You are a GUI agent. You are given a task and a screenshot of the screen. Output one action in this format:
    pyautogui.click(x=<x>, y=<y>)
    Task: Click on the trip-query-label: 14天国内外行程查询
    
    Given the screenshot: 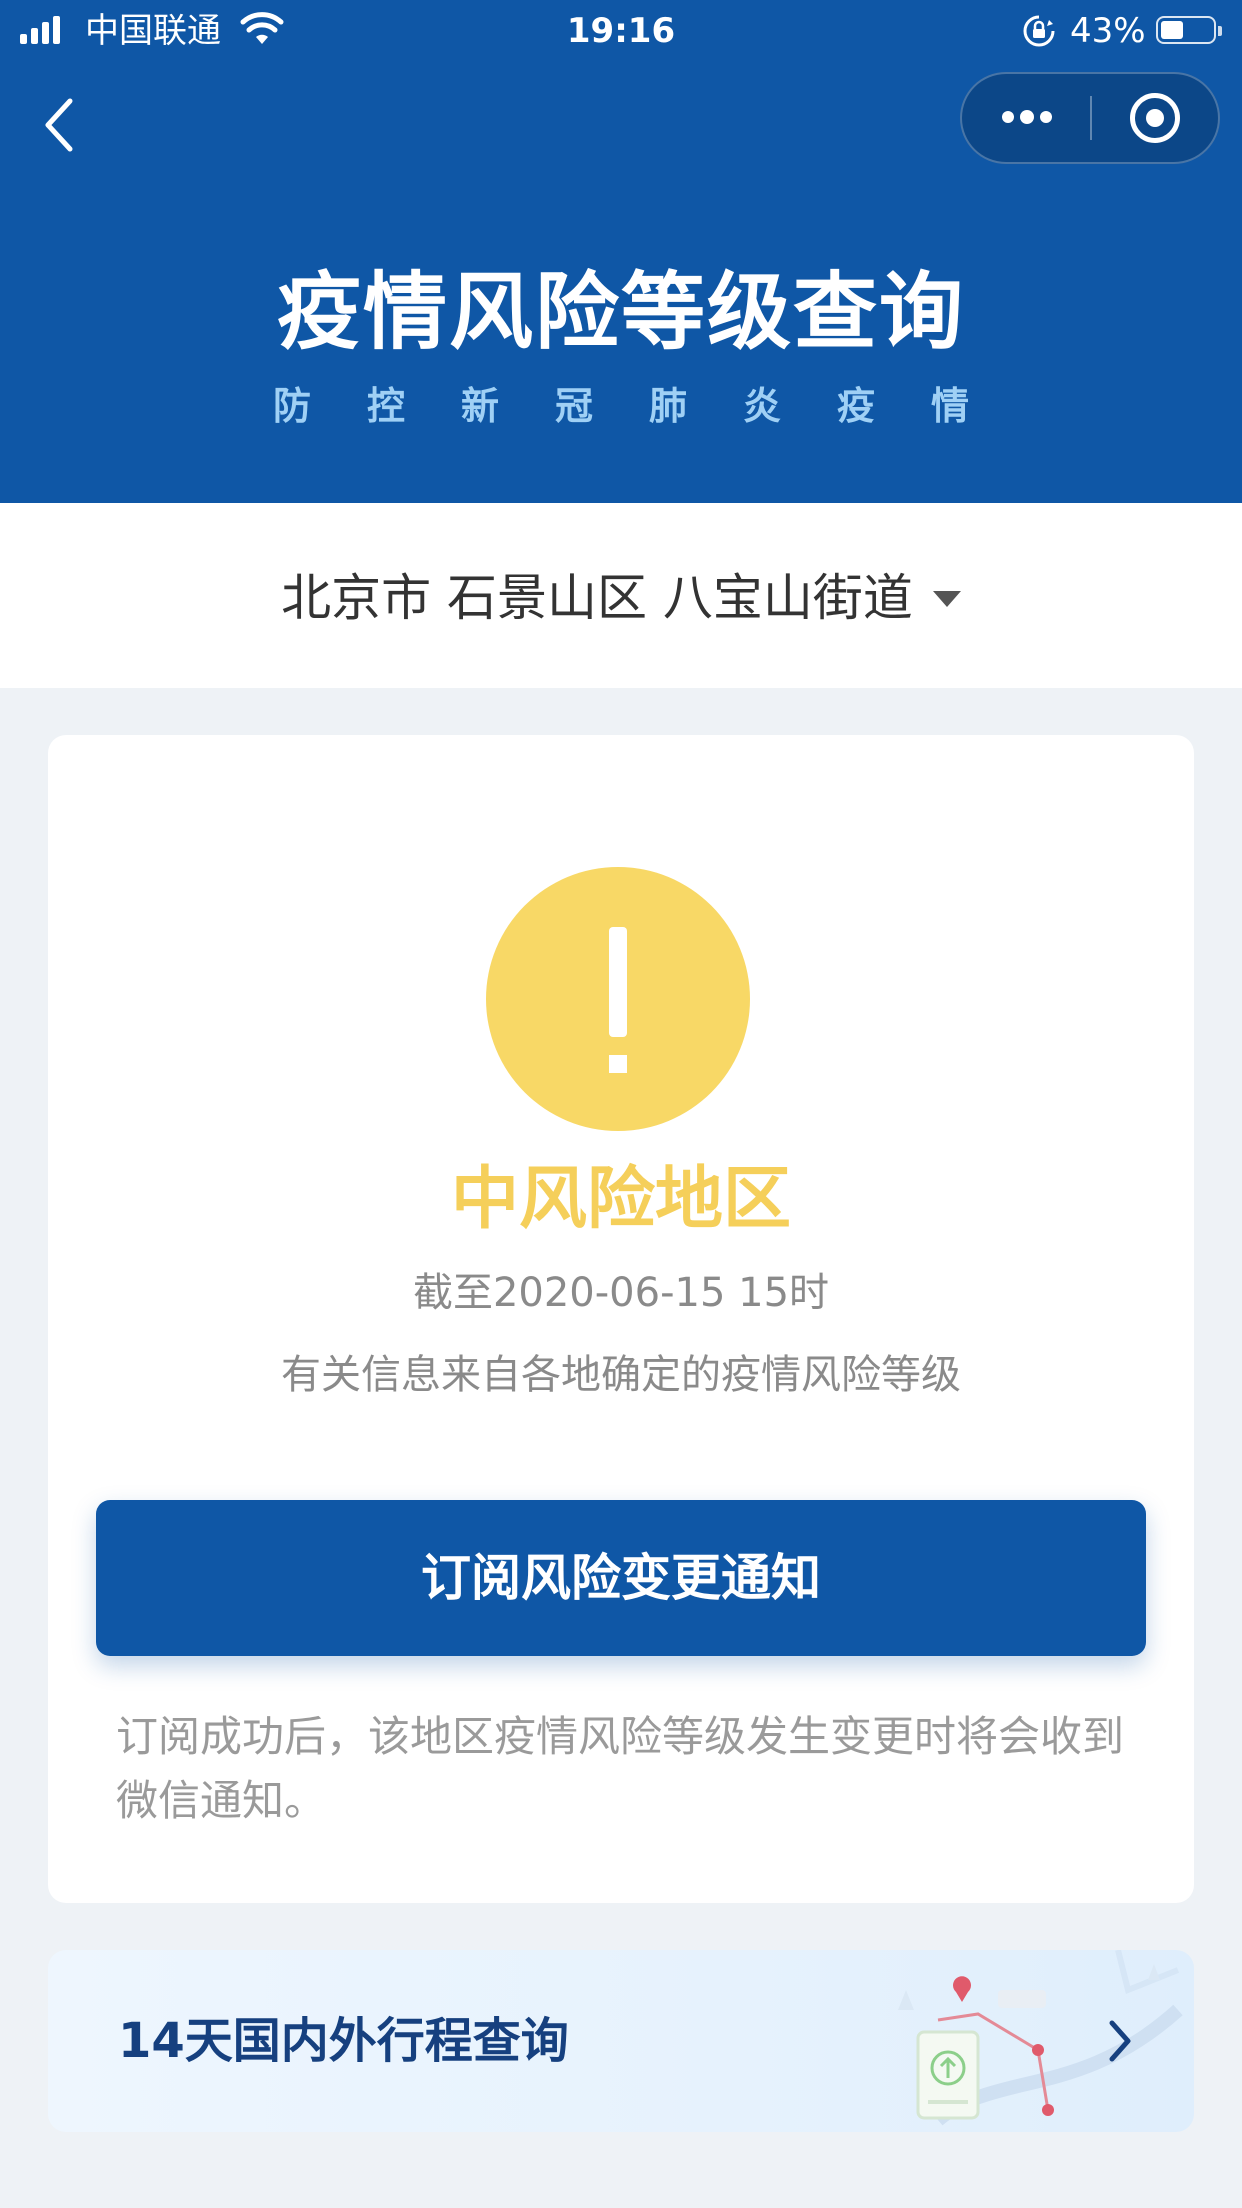 What is the action you would take?
    pyautogui.click(x=343, y=2041)
    